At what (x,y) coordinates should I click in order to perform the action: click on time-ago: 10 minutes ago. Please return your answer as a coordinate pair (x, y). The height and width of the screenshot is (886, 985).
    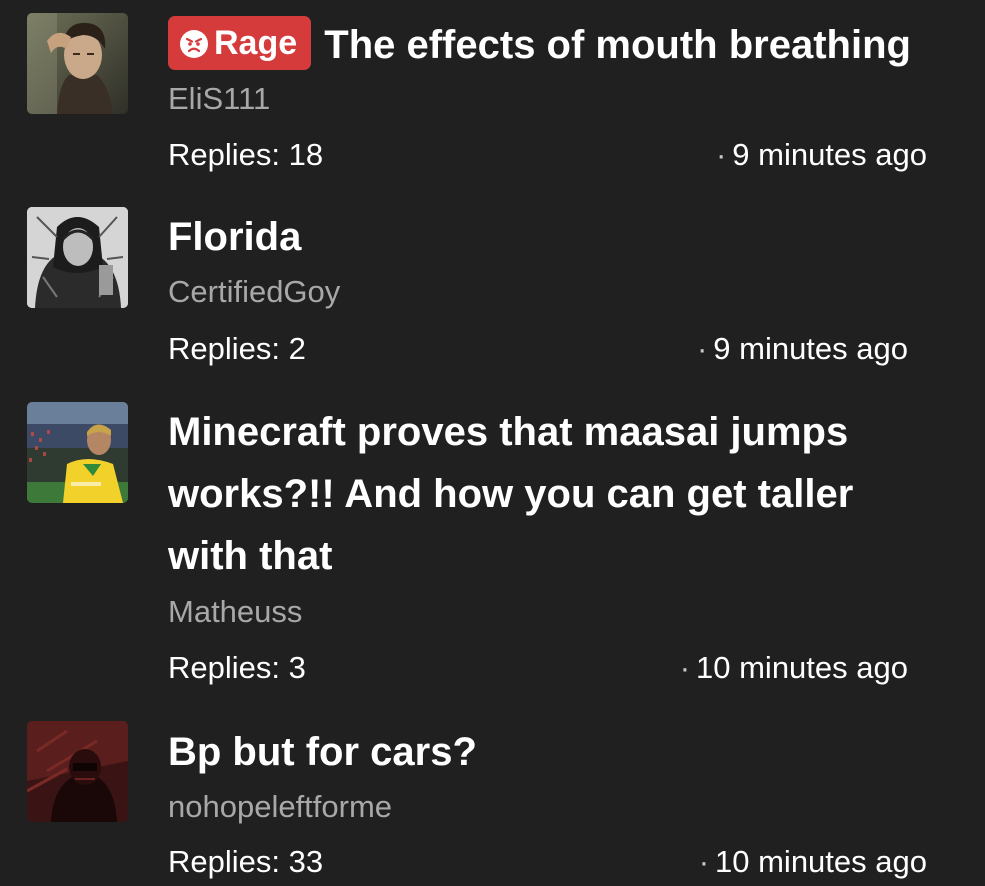
    Looking at the image, I should click on (821, 861).